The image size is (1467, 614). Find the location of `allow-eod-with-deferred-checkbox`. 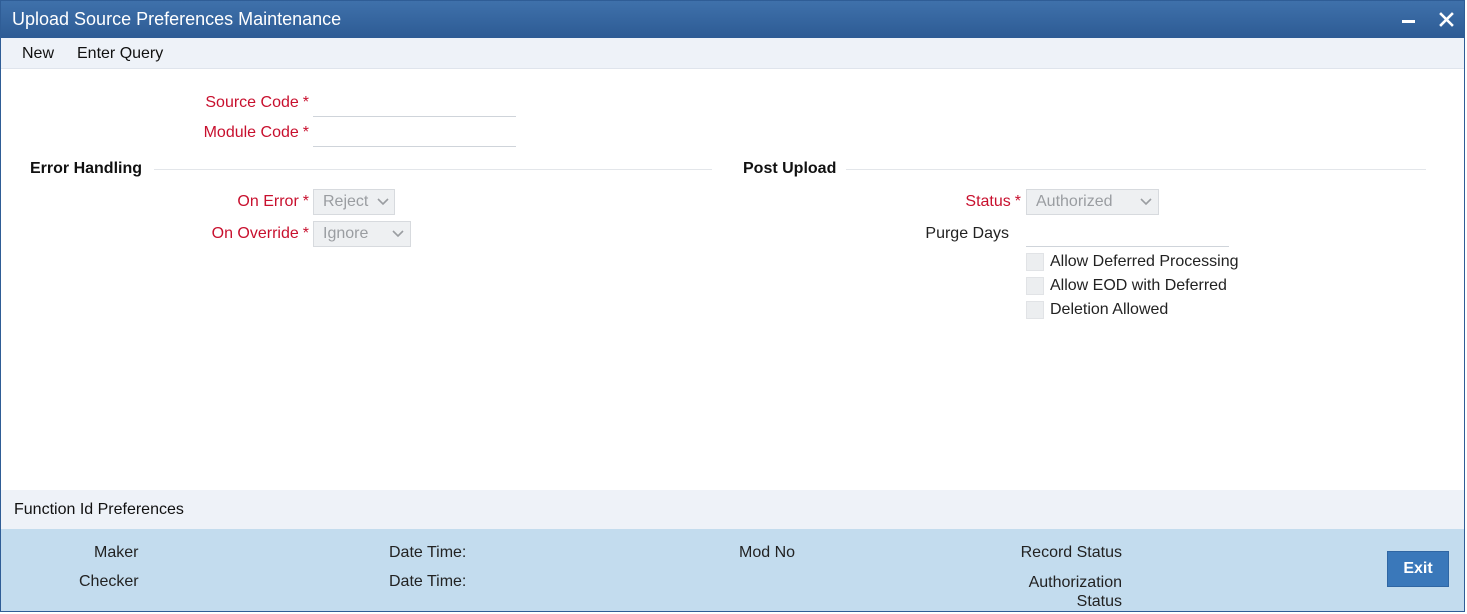

allow-eod-with-deferred-checkbox is located at coordinates (1035, 286).